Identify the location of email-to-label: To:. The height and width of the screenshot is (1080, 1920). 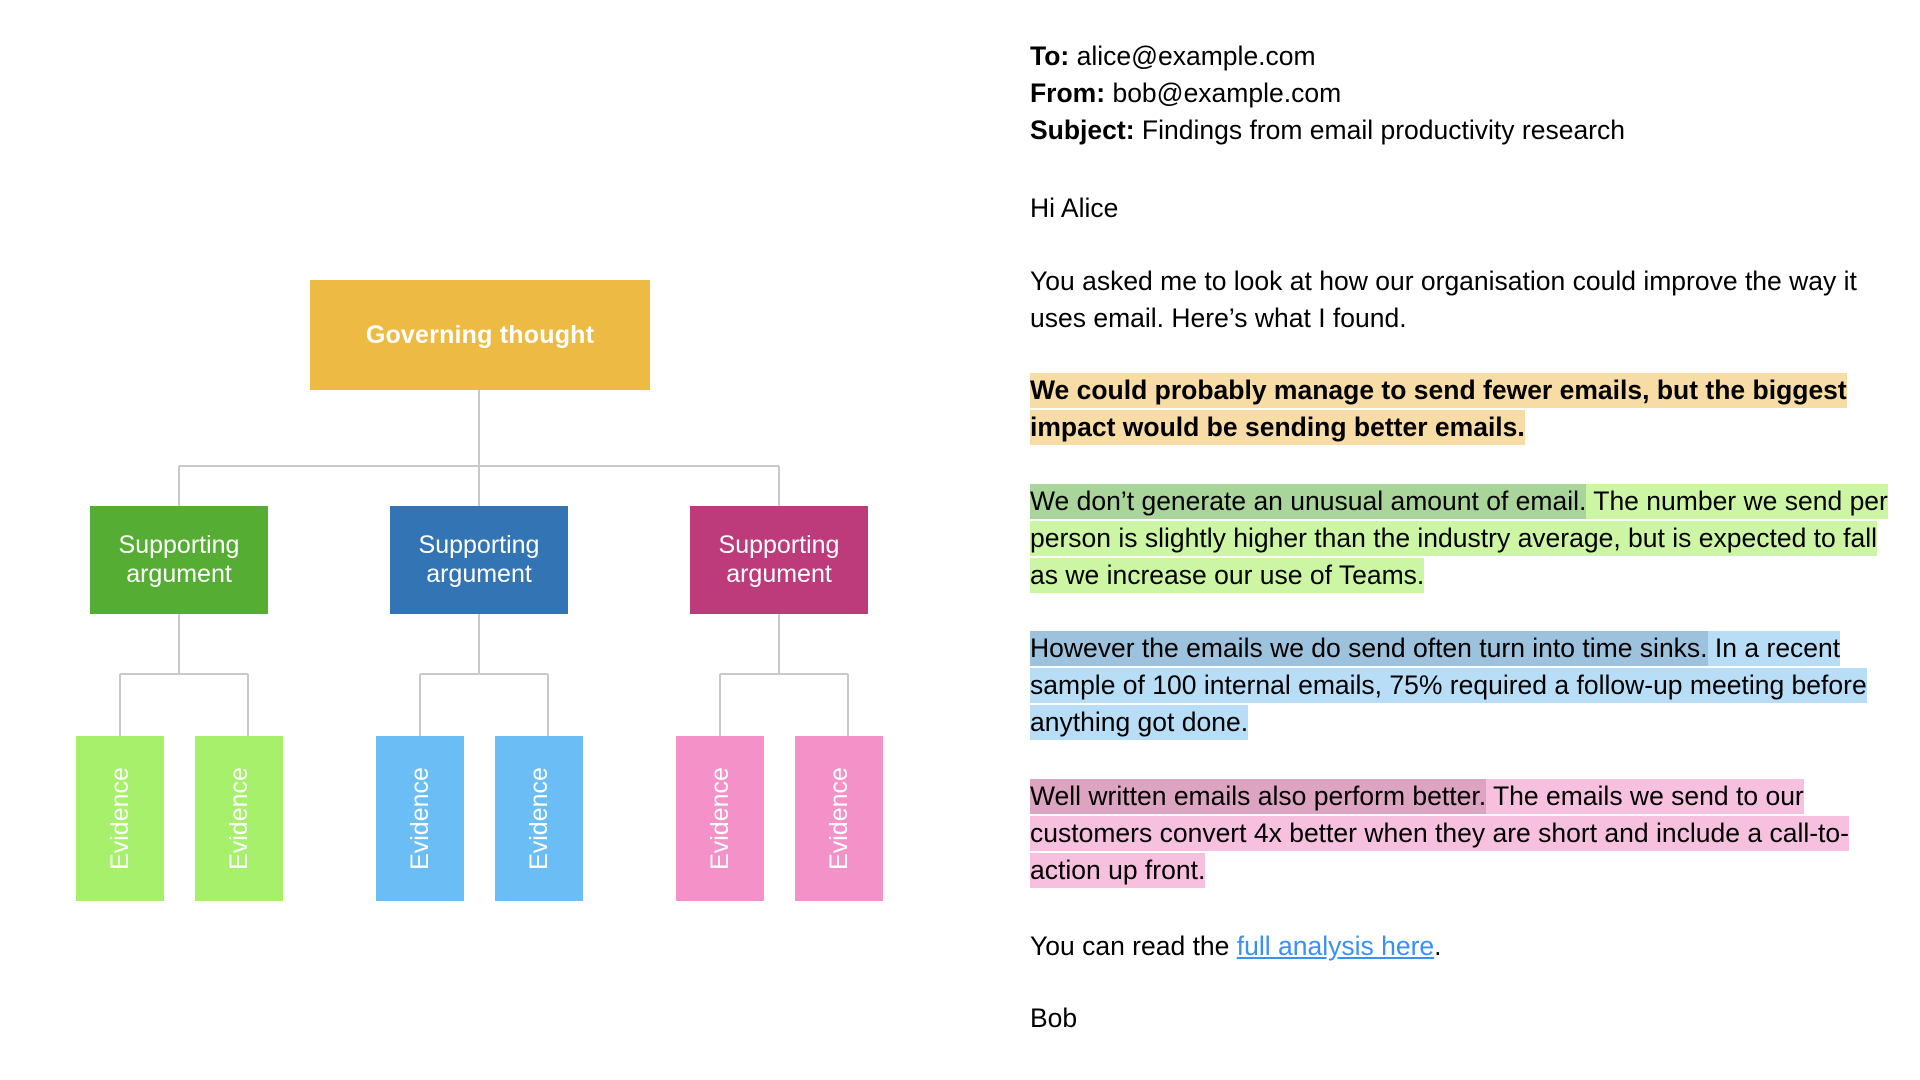
(1050, 56).